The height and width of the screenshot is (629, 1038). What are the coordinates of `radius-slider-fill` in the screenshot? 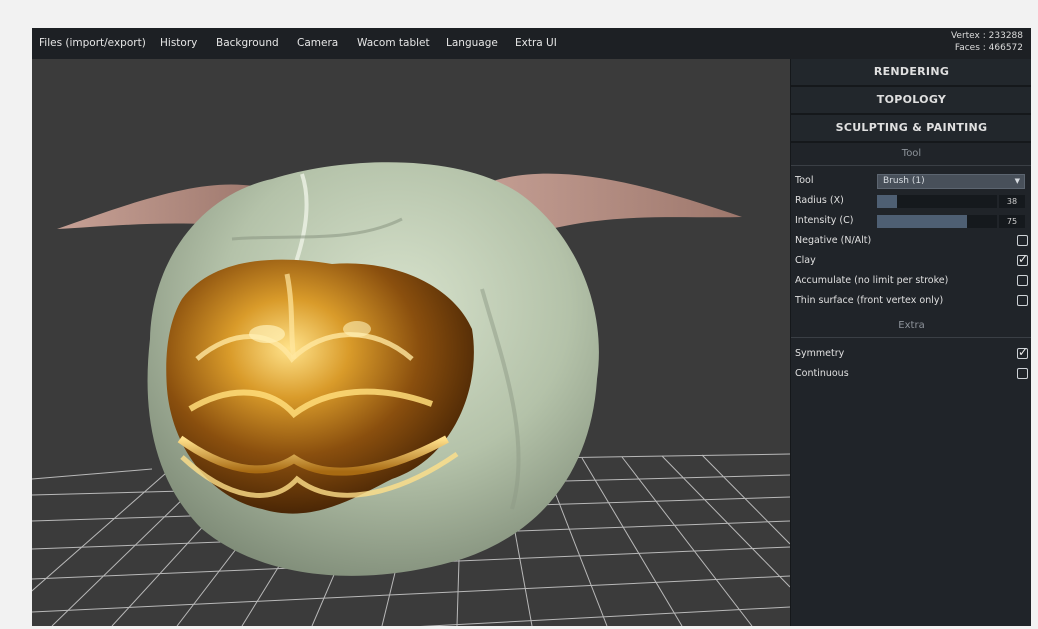 It's located at (887, 201).